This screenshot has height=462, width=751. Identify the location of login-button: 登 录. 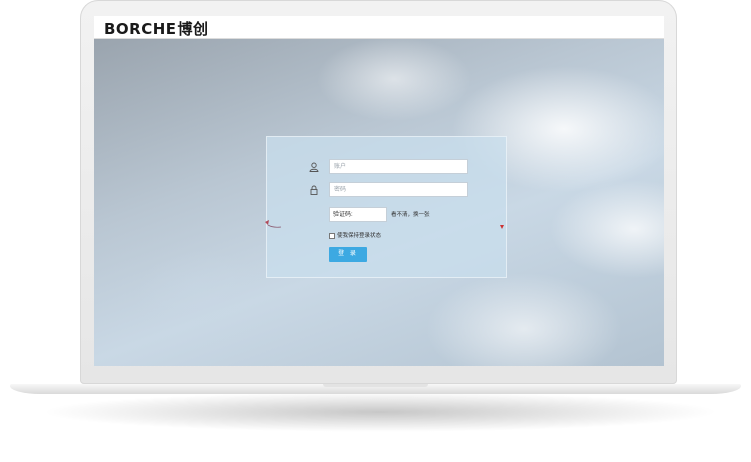
(348, 254).